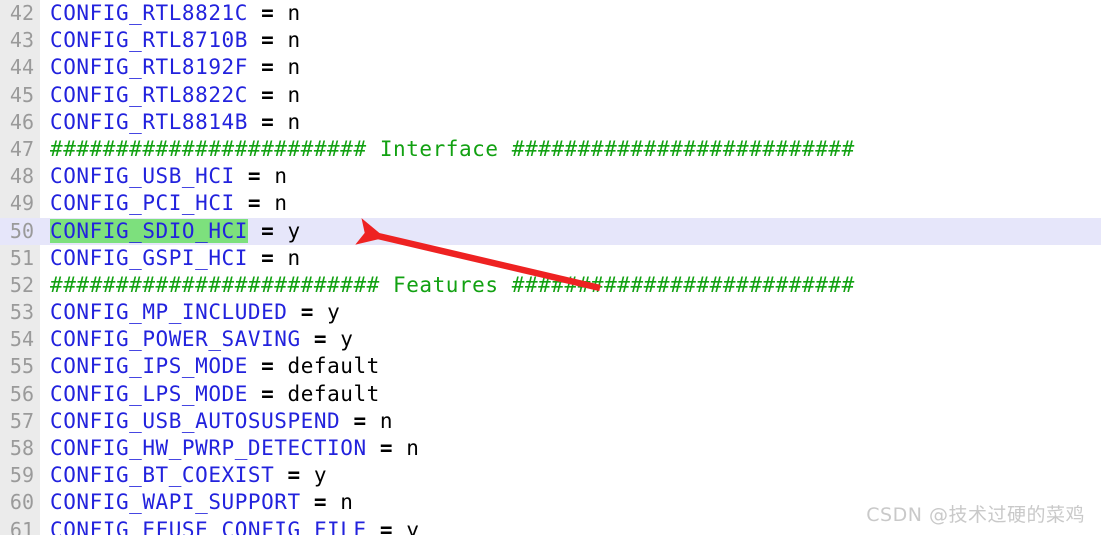  What do you see at coordinates (21, 448) in the screenshot?
I see `line-number: 58` at bounding box center [21, 448].